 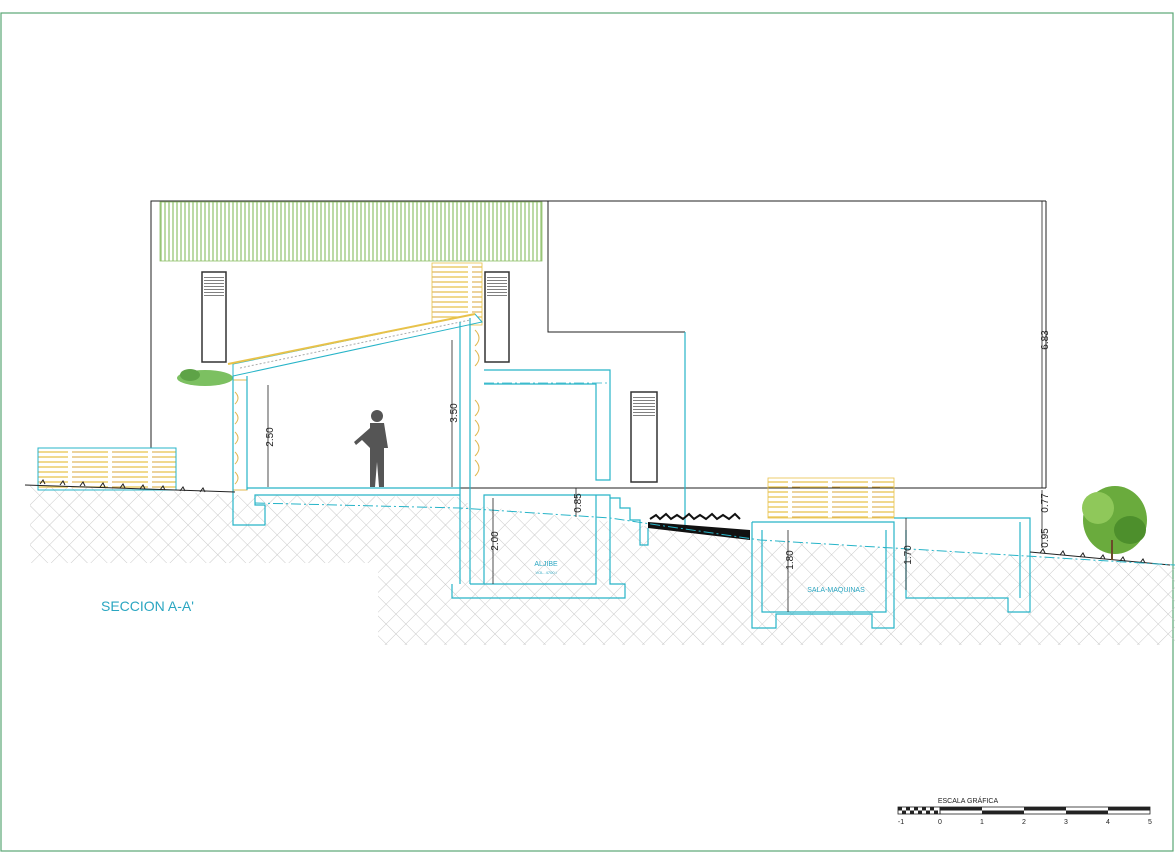 What do you see at coordinates (1114, 523) in the screenshot?
I see `tree` at bounding box center [1114, 523].